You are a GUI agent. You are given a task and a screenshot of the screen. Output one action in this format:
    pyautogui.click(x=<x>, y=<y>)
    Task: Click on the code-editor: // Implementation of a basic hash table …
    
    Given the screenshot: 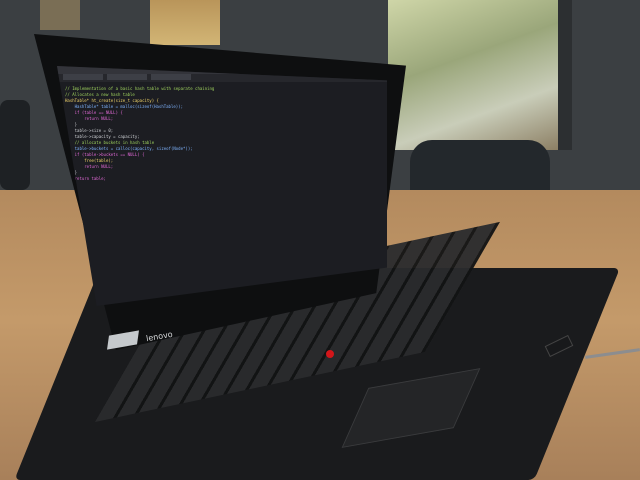 What is the action you would take?
    pyautogui.click(x=222, y=137)
    